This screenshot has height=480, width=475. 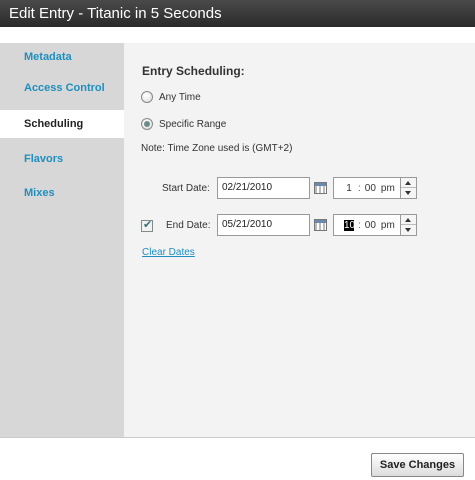 What do you see at coordinates (62, 88) in the screenshot?
I see `sidebar-item-access-control: Access Control` at bounding box center [62, 88].